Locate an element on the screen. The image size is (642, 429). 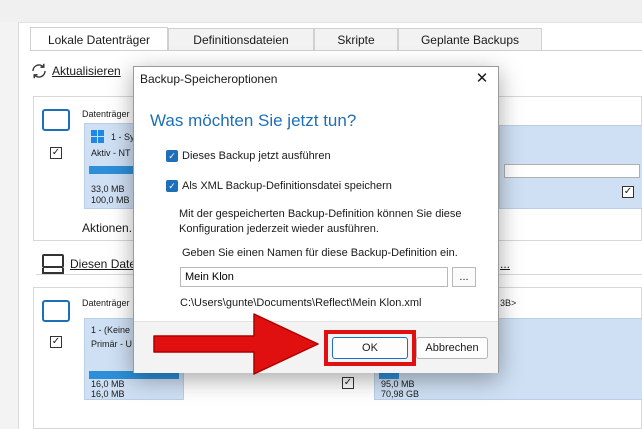
tab-skripte: Skripte is located at coordinates (356, 39).